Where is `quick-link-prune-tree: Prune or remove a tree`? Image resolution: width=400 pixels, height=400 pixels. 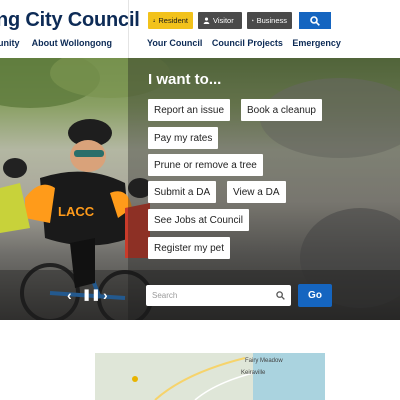
quick-link-prune-tree: Prune or remove a tree is located at coordinates (205, 165).